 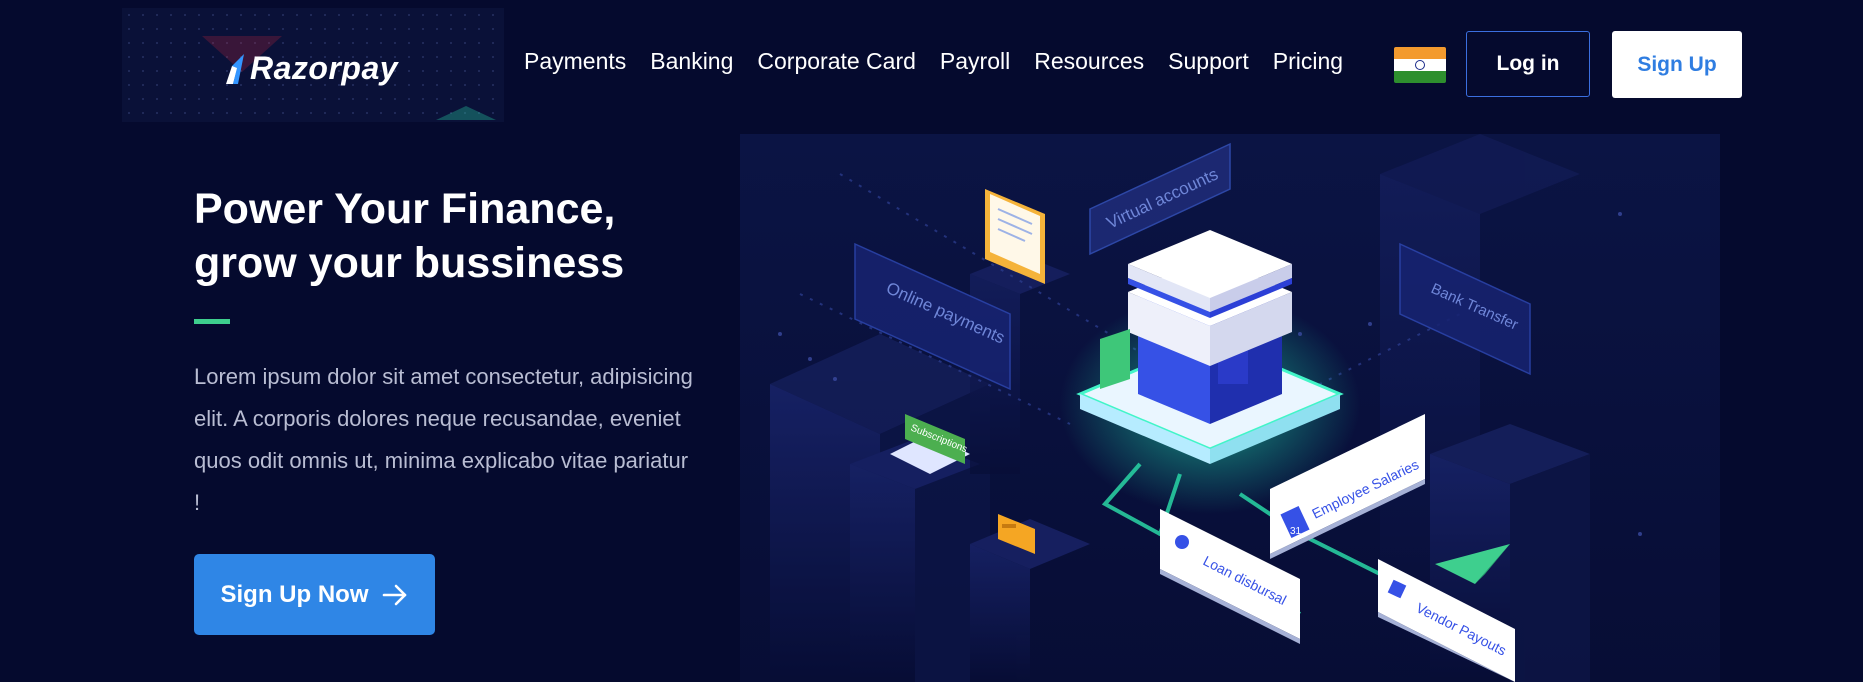 What do you see at coordinates (409, 236) in the screenshot?
I see `hero-title: Power Your Finance, grow your bussiness` at bounding box center [409, 236].